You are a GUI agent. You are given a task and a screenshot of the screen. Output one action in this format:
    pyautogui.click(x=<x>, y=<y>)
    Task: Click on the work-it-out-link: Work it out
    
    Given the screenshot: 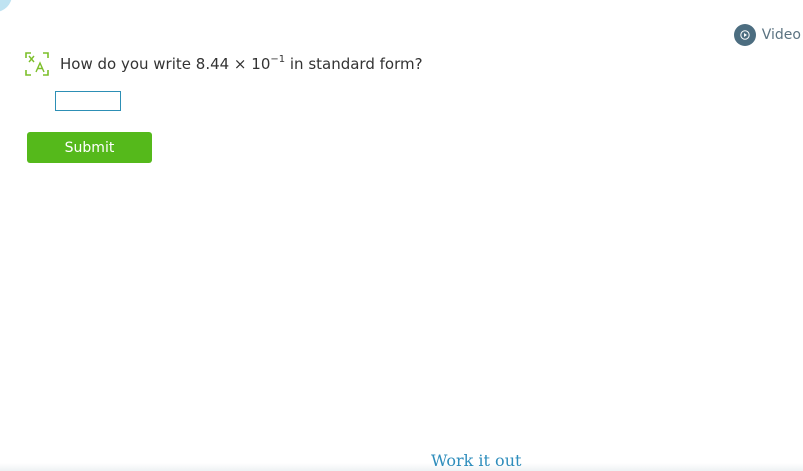 What is the action you would take?
    pyautogui.click(x=476, y=460)
    